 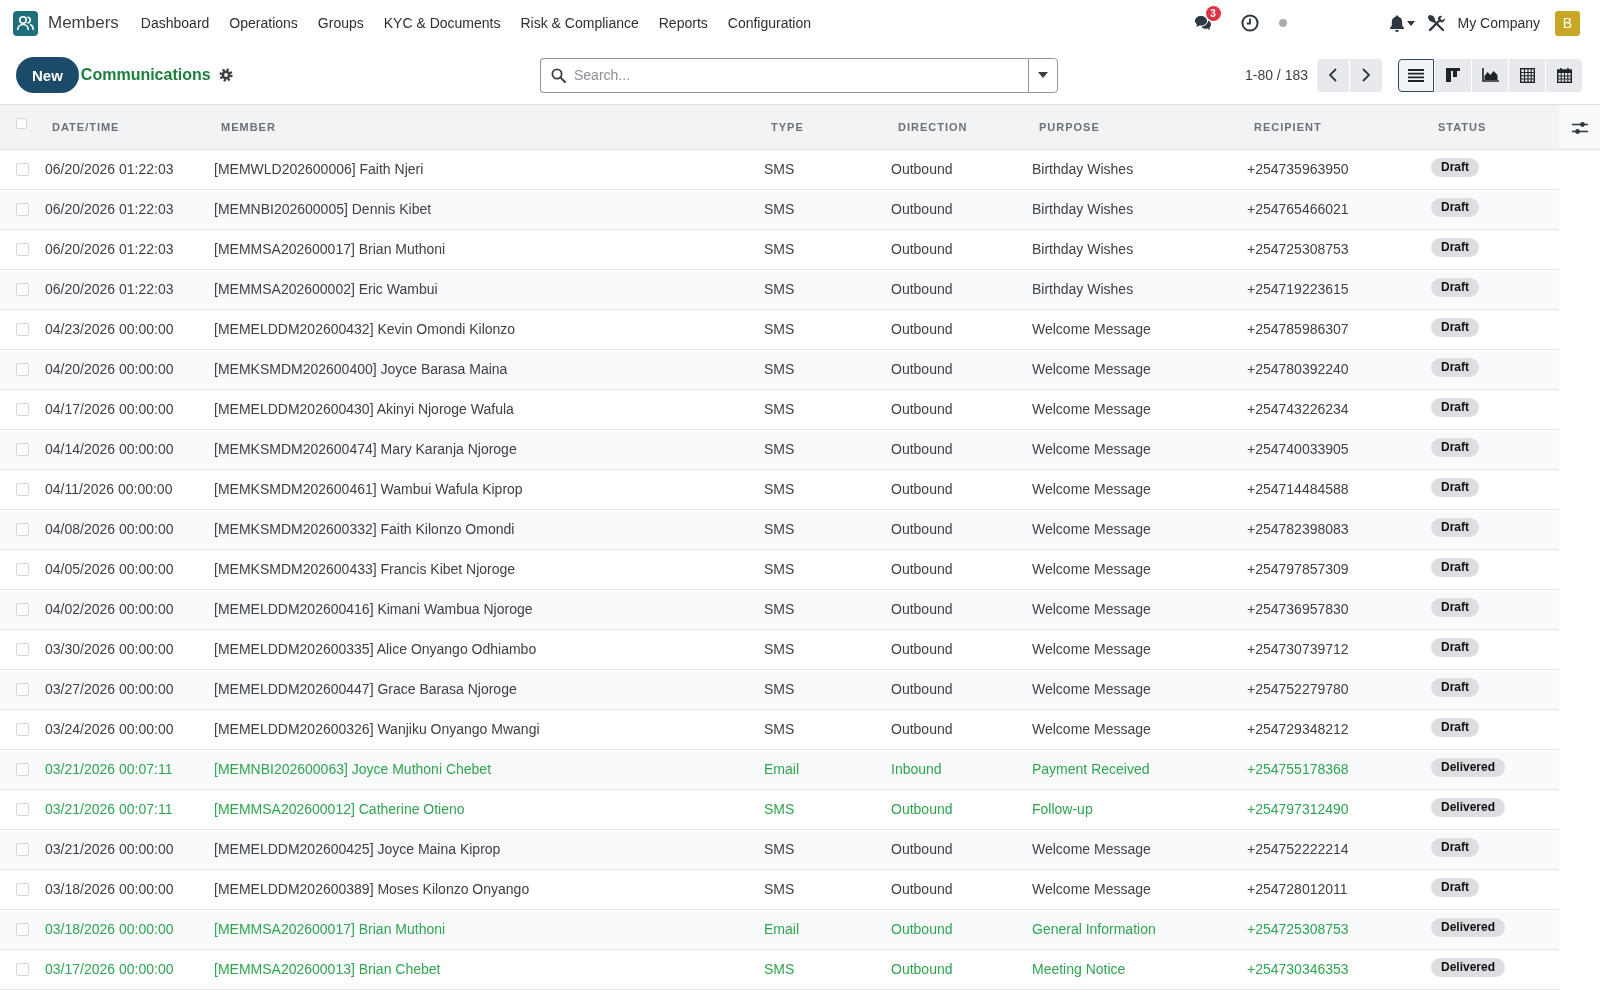 I want to click on table-cell: +254714484588, so click(x=1332, y=489).